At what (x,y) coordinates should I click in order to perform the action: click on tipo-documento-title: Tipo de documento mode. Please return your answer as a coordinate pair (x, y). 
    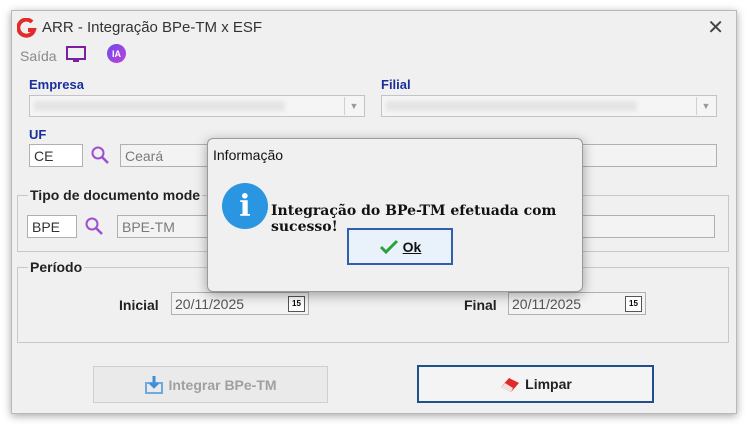
    Looking at the image, I should click on (115, 195).